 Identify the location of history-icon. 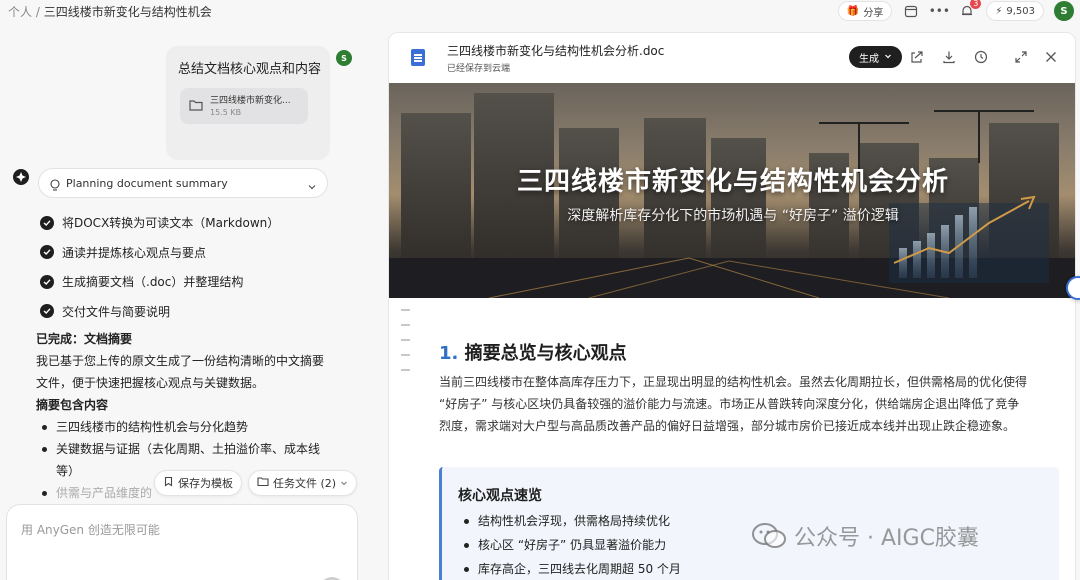
(981, 57).